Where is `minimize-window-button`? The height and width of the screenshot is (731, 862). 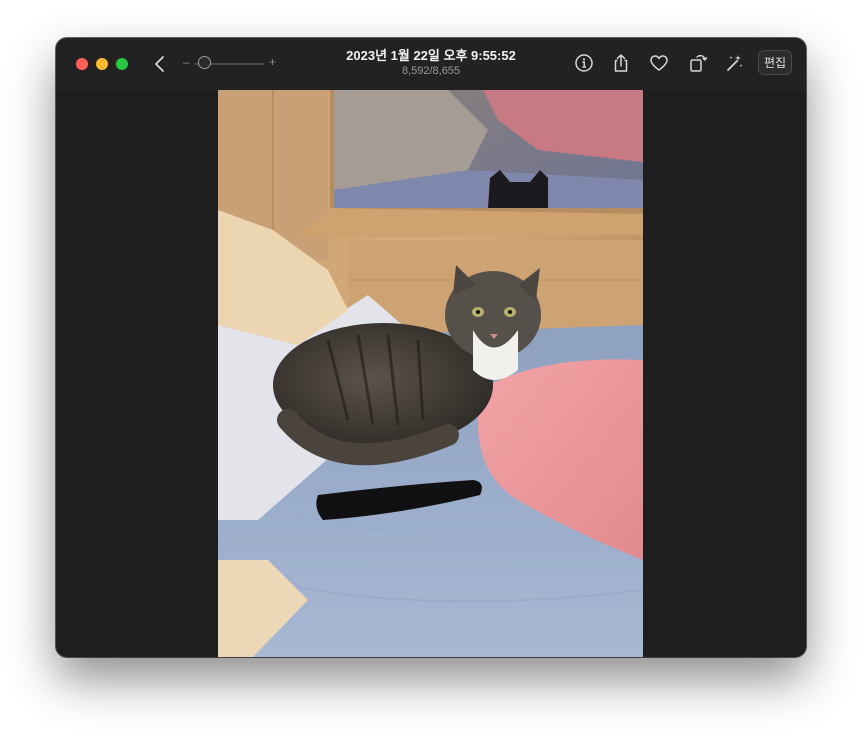
minimize-window-button is located at coordinates (102, 64).